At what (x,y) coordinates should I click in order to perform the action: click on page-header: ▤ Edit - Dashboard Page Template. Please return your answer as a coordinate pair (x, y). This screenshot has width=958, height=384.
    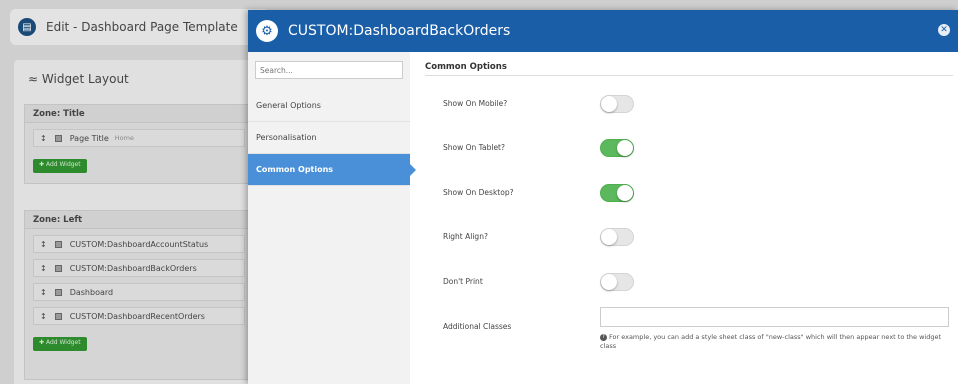
    Looking at the image, I should click on (140, 27).